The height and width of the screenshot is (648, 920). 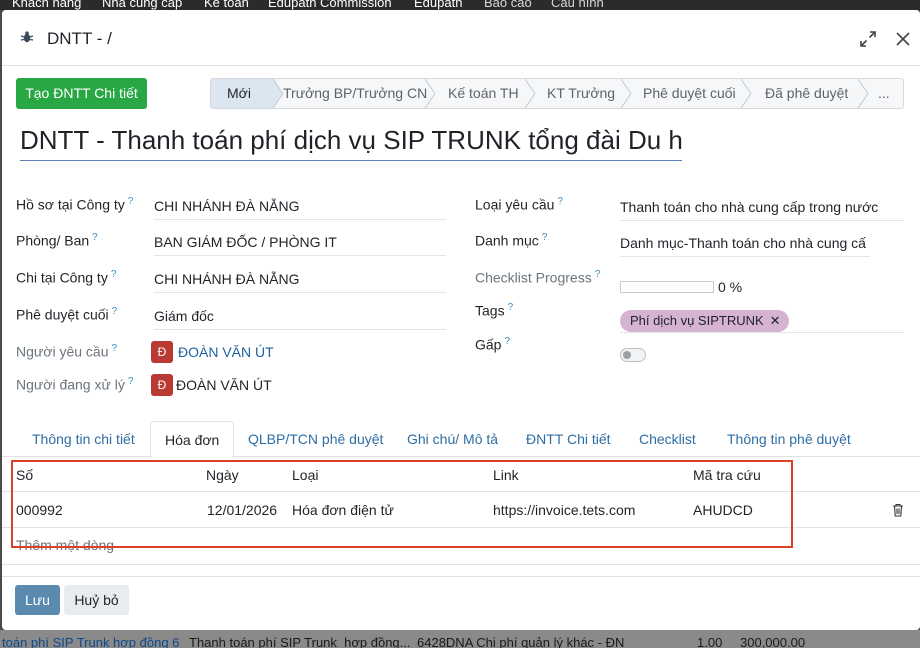 I want to click on column-header-link: Link, so click(x=506, y=475).